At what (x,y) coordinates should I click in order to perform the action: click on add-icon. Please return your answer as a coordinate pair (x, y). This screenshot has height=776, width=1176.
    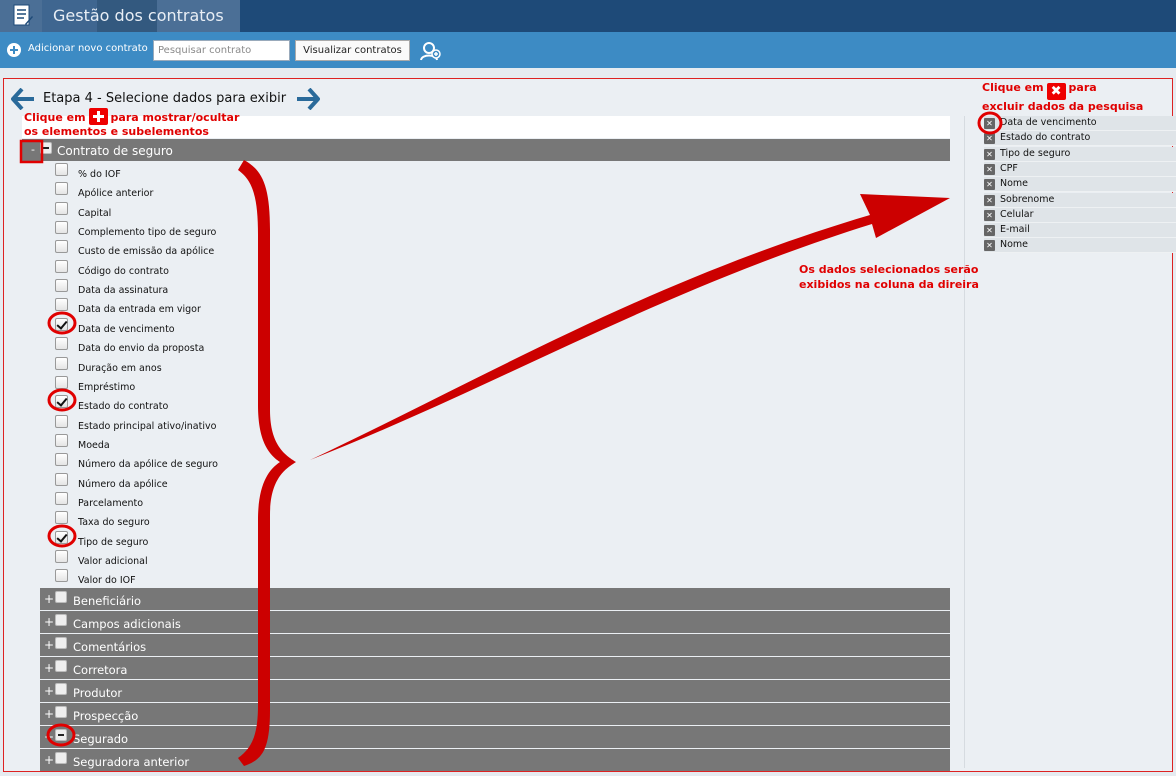
    Looking at the image, I should click on (14, 50).